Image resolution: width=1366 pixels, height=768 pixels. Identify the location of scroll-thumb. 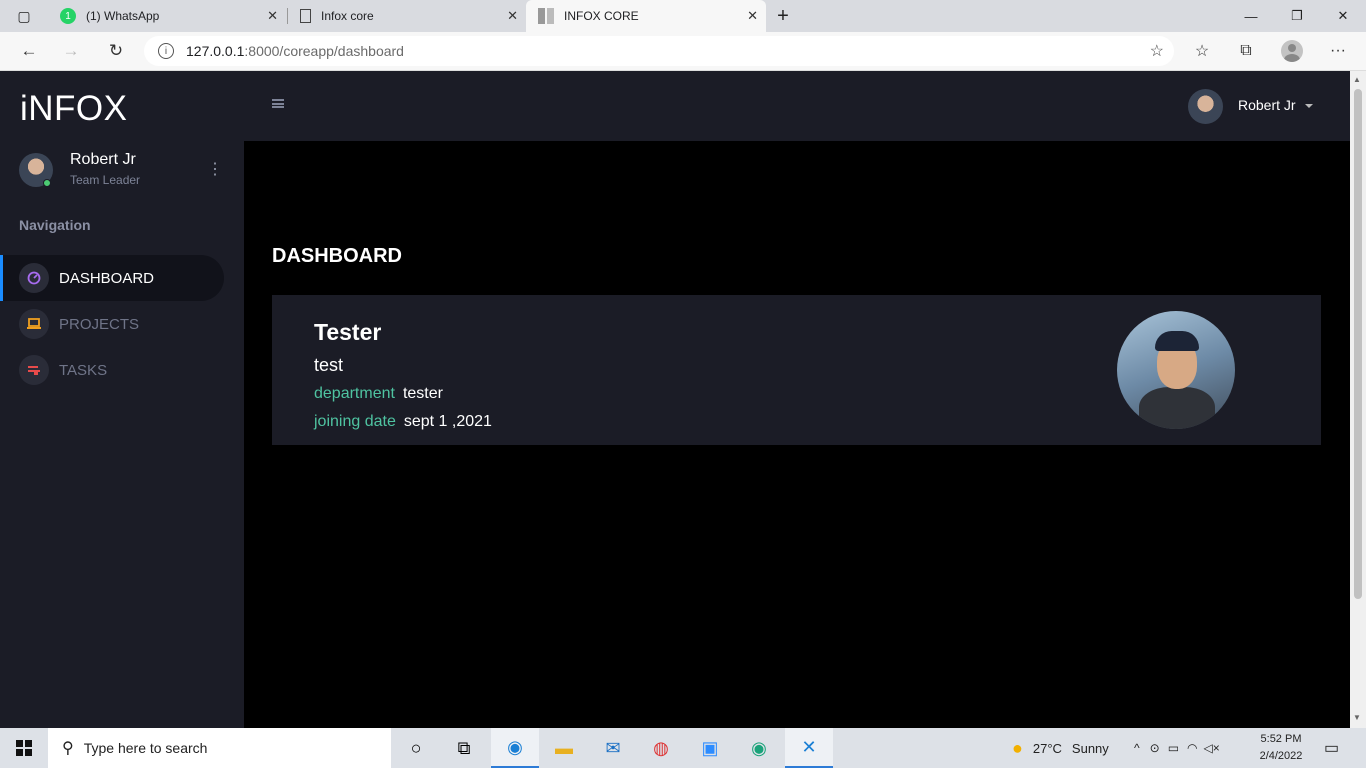
(1358, 344).